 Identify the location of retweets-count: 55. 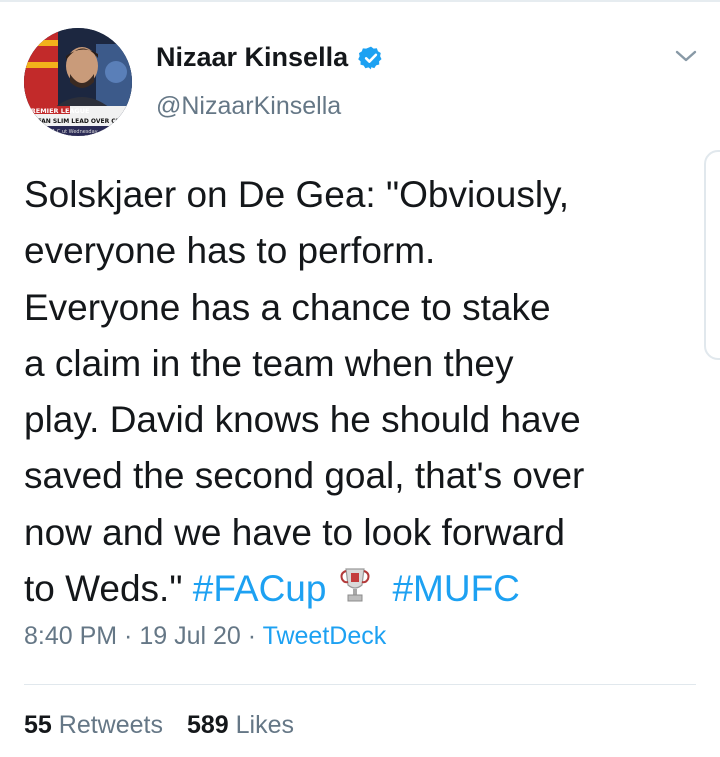
(38, 725).